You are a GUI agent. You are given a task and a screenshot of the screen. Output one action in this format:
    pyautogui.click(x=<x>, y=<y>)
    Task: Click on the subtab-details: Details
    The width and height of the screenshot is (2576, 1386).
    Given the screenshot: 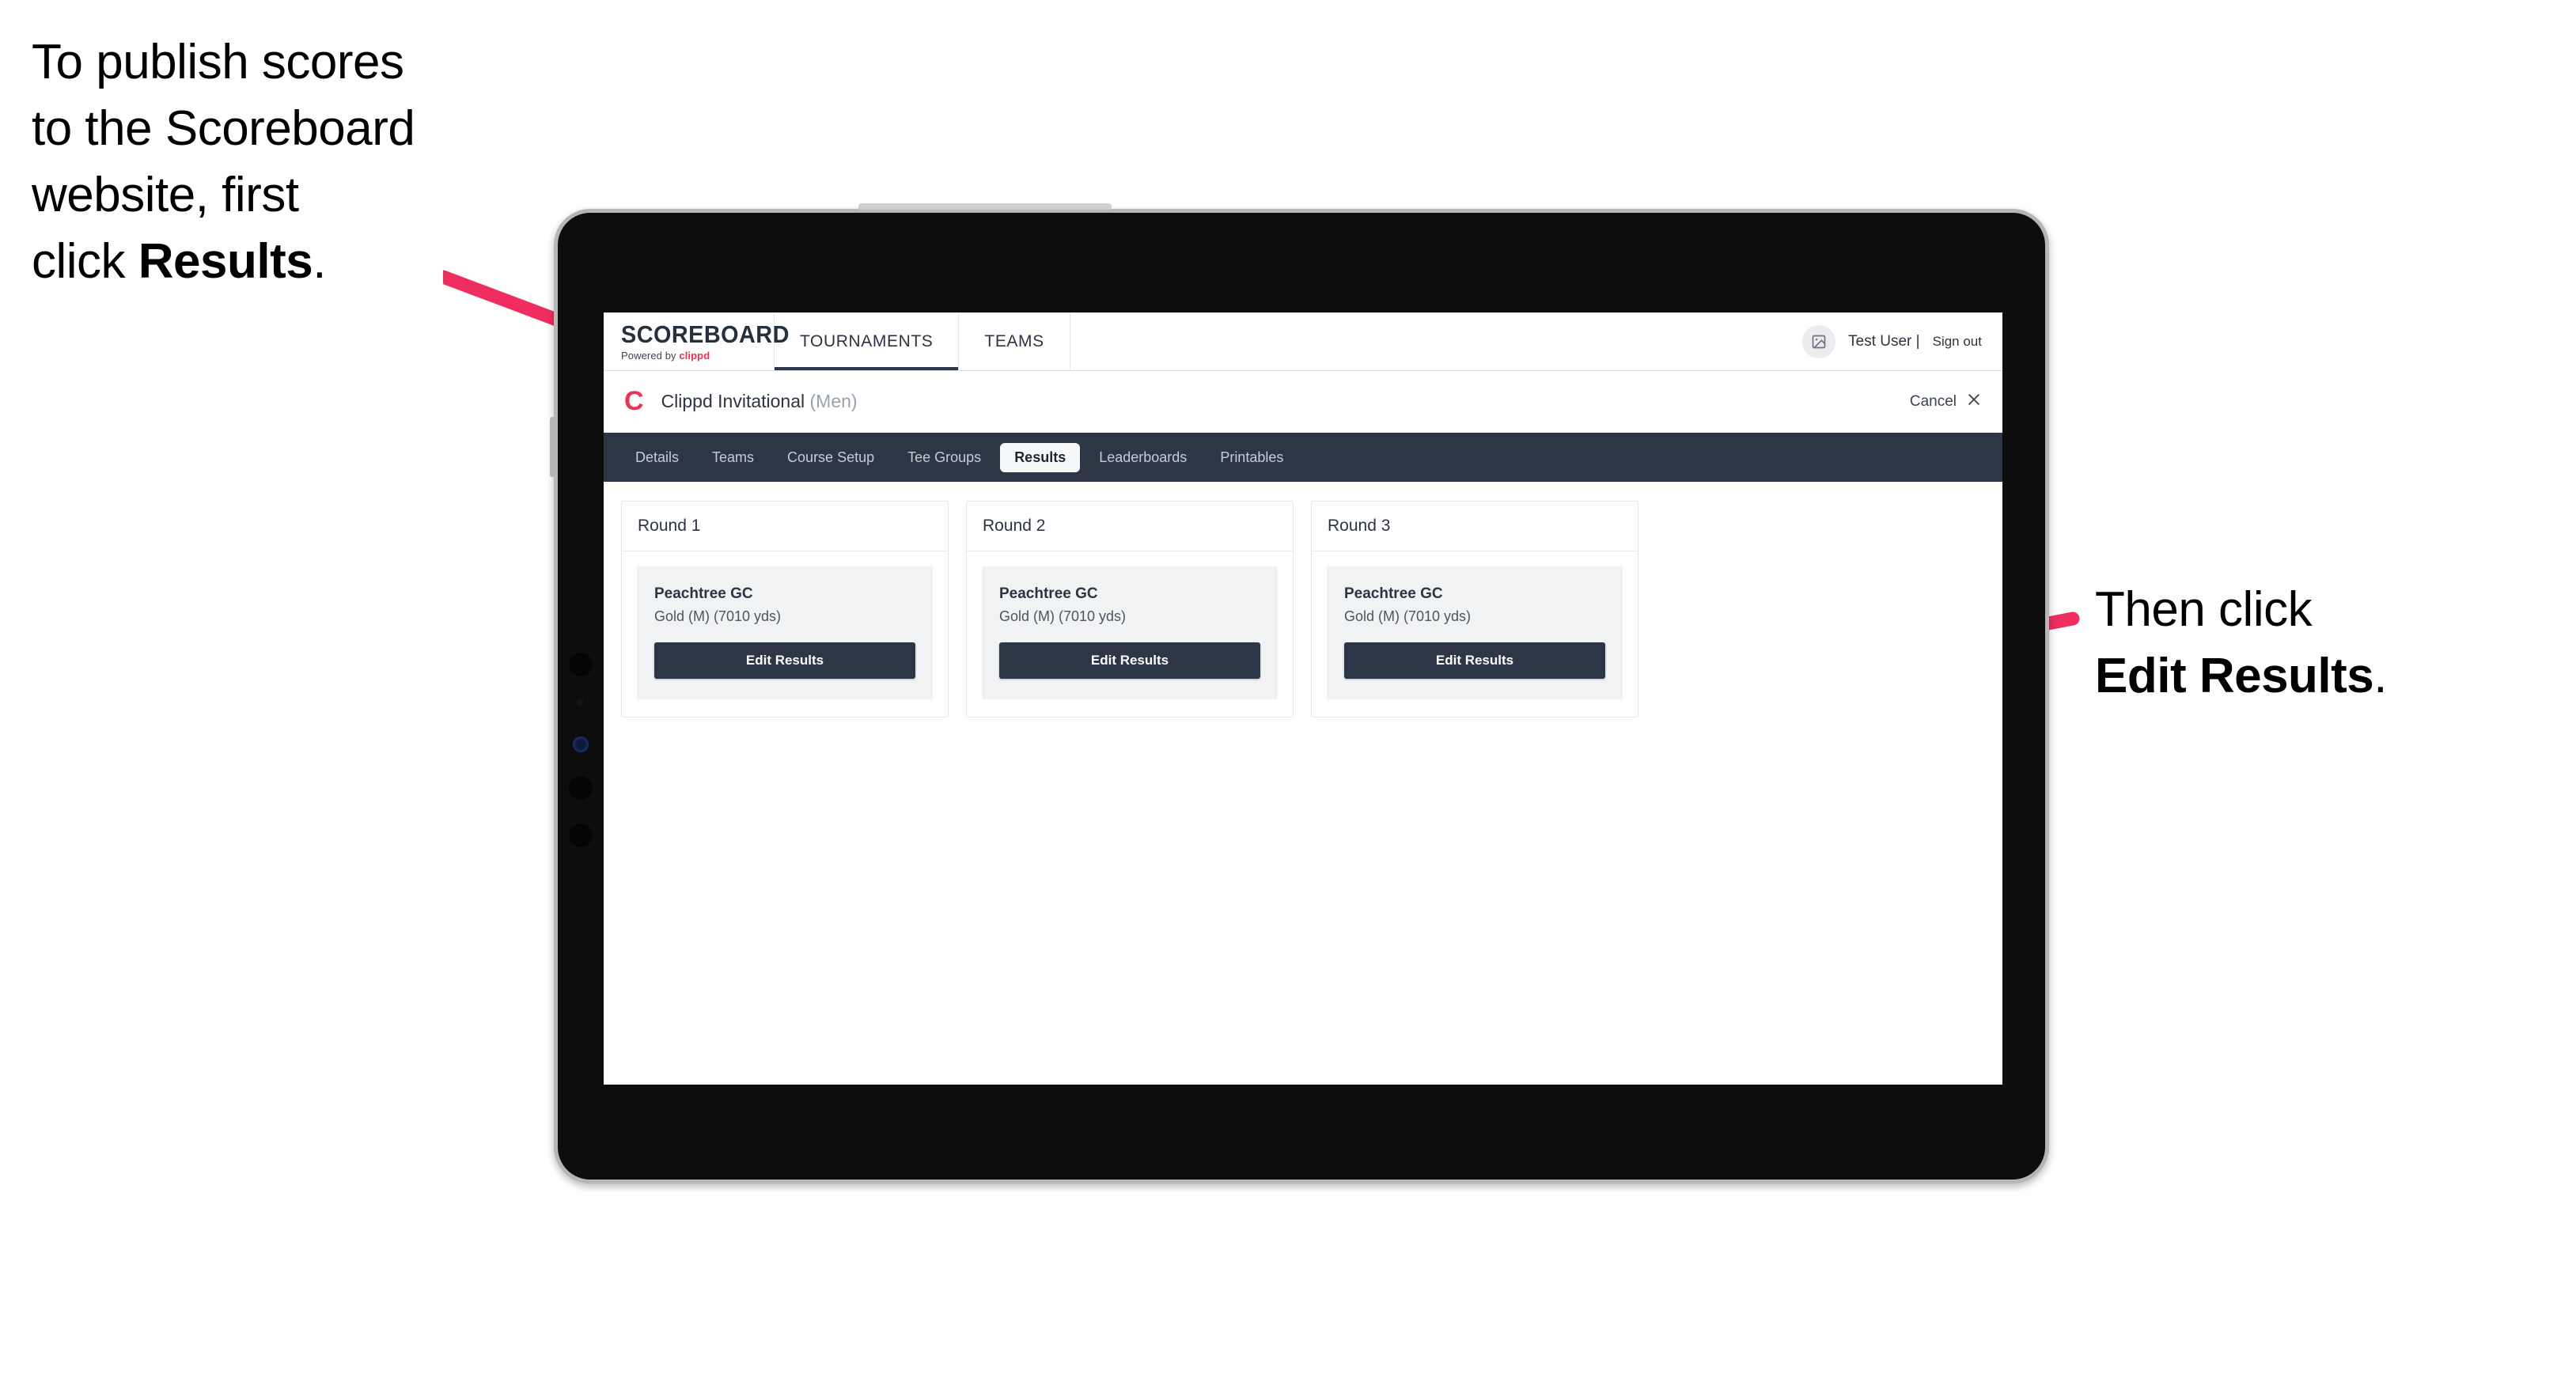 What is the action you would take?
    pyautogui.click(x=657, y=458)
    